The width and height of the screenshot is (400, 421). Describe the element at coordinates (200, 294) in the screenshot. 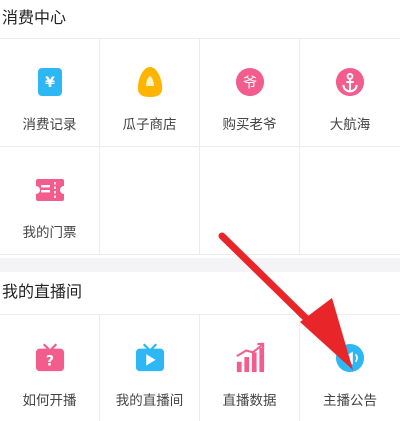

I see `my-live-room-title: 我的直播间` at that location.